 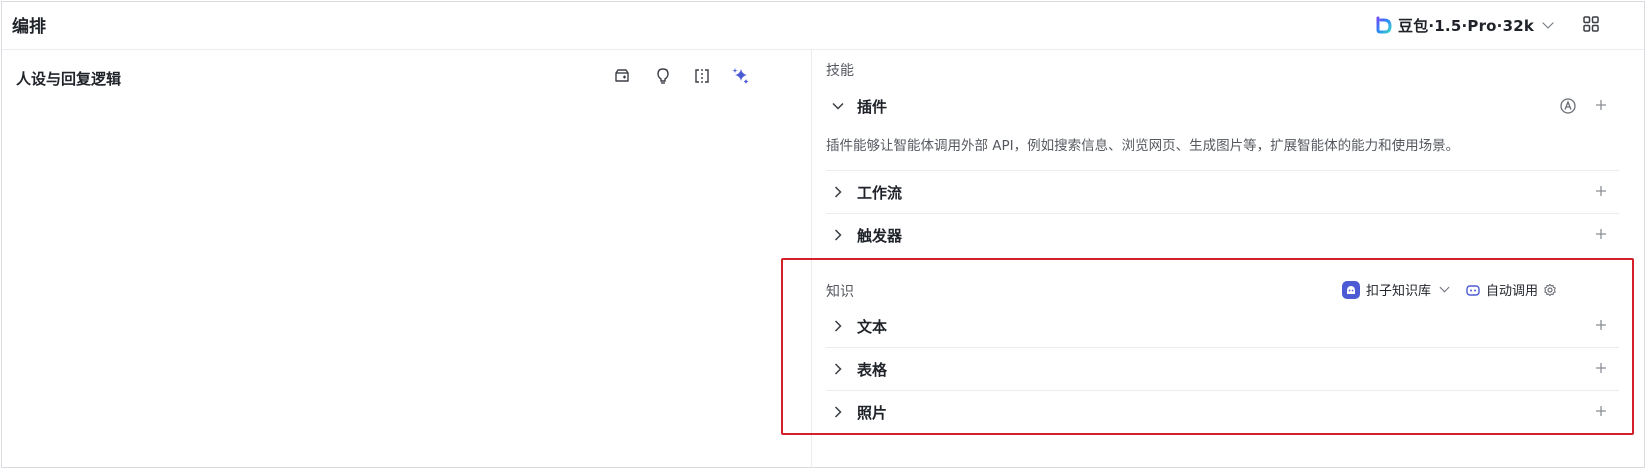 What do you see at coordinates (29, 27) in the screenshot?
I see `page-title: 编排` at bounding box center [29, 27].